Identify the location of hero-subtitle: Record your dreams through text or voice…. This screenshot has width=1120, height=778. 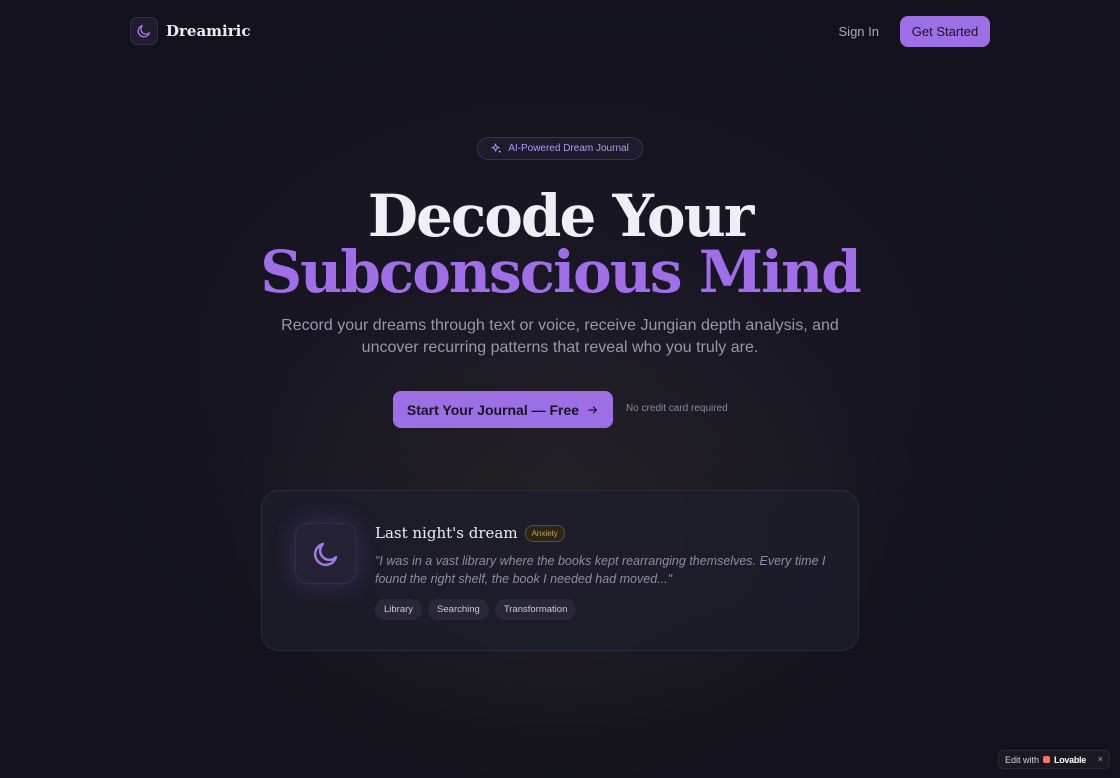
(560, 336).